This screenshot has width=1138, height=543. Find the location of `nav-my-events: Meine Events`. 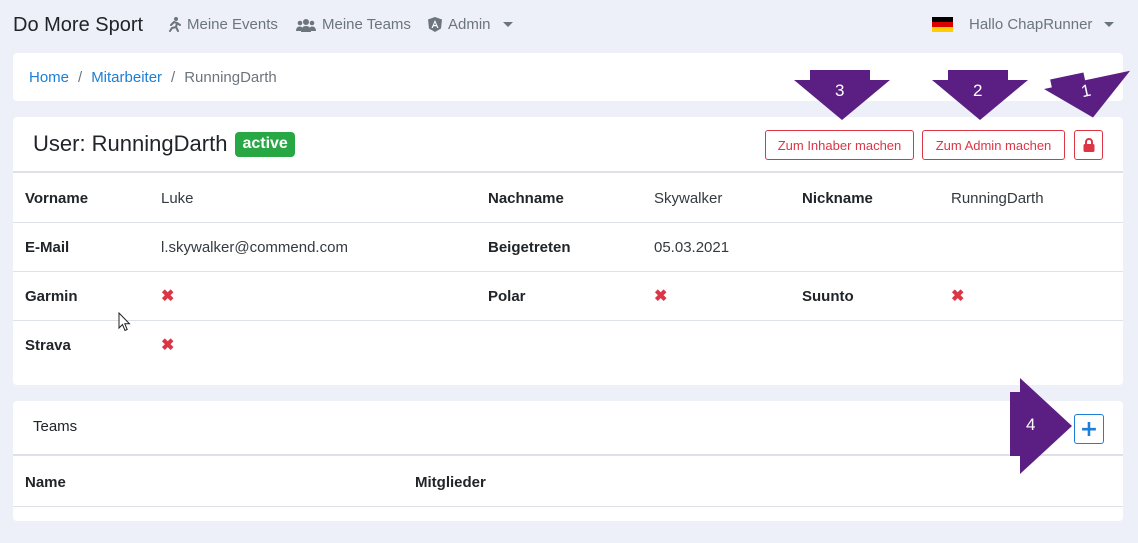

nav-my-events: Meine Events is located at coordinates (223, 24).